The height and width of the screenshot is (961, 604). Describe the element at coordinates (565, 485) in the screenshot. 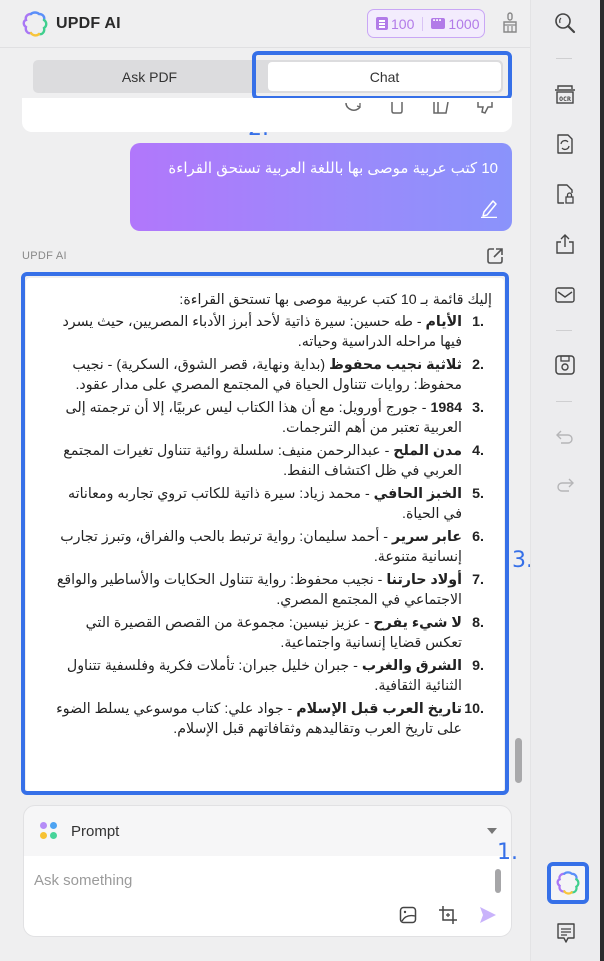

I see `redo-icon` at that location.